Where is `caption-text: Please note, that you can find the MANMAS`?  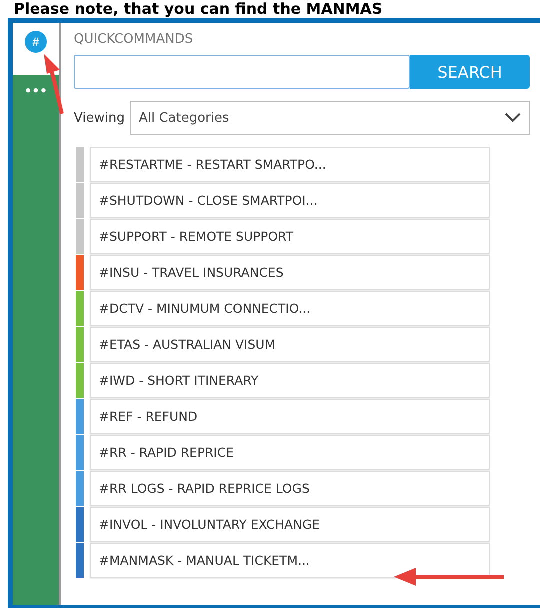 caption-text: Please note, that you can find the MANMAS is located at coordinates (198, 9).